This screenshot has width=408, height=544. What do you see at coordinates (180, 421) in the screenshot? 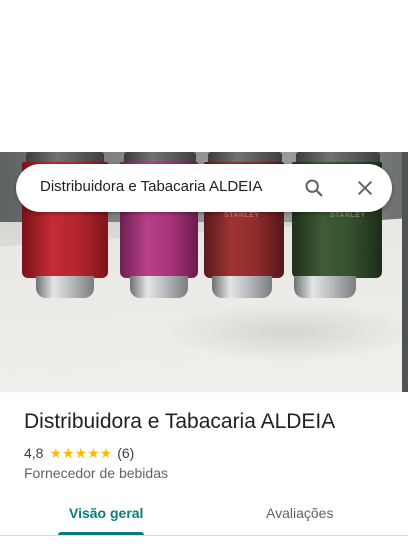
I see `place-title: Distribuidora e Tabacaria ALDEIA` at bounding box center [180, 421].